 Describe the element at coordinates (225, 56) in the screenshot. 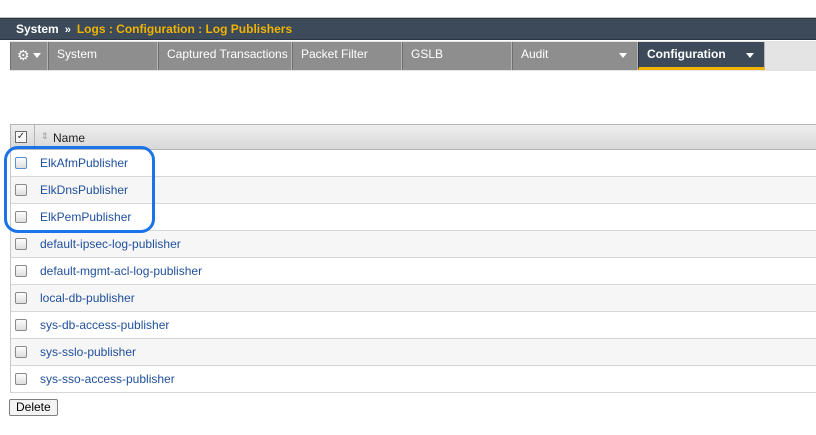

I see `tab-captured-transactions: Captured Transactions` at that location.